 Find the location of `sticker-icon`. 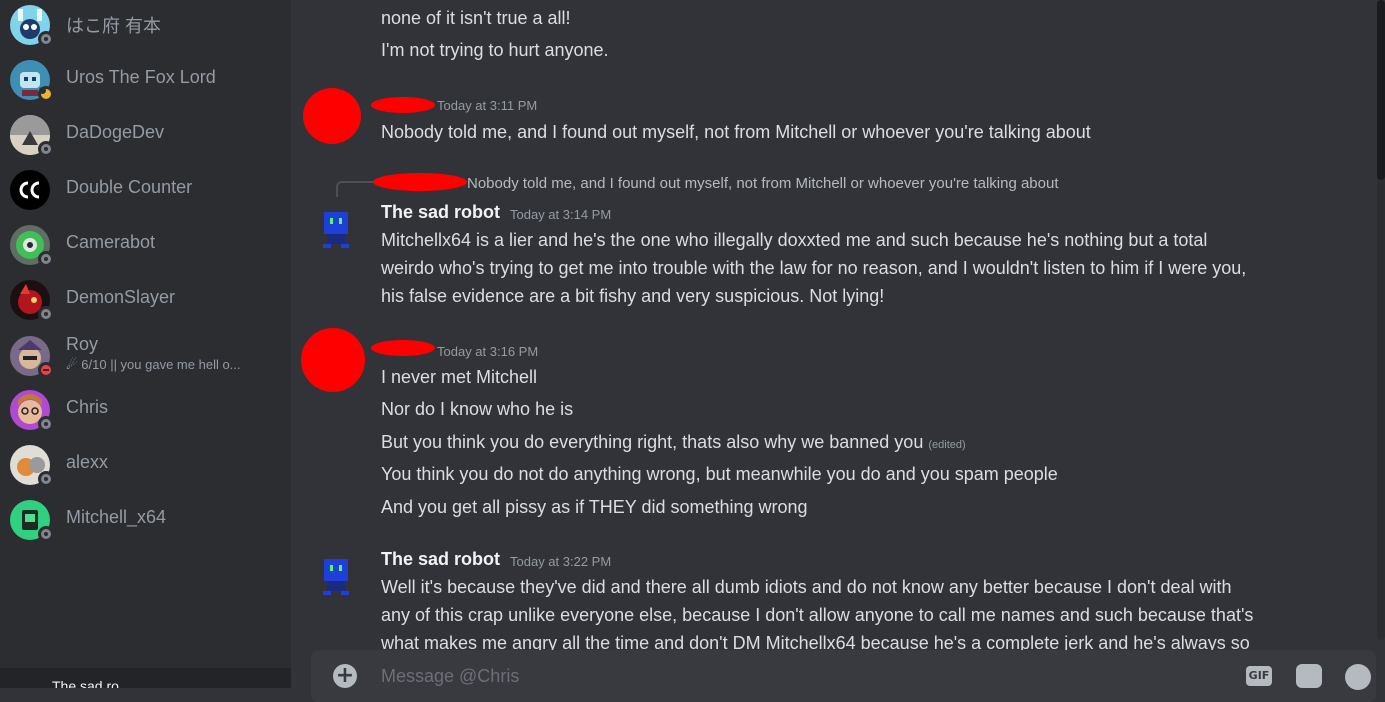

sticker-icon is located at coordinates (1309, 676).